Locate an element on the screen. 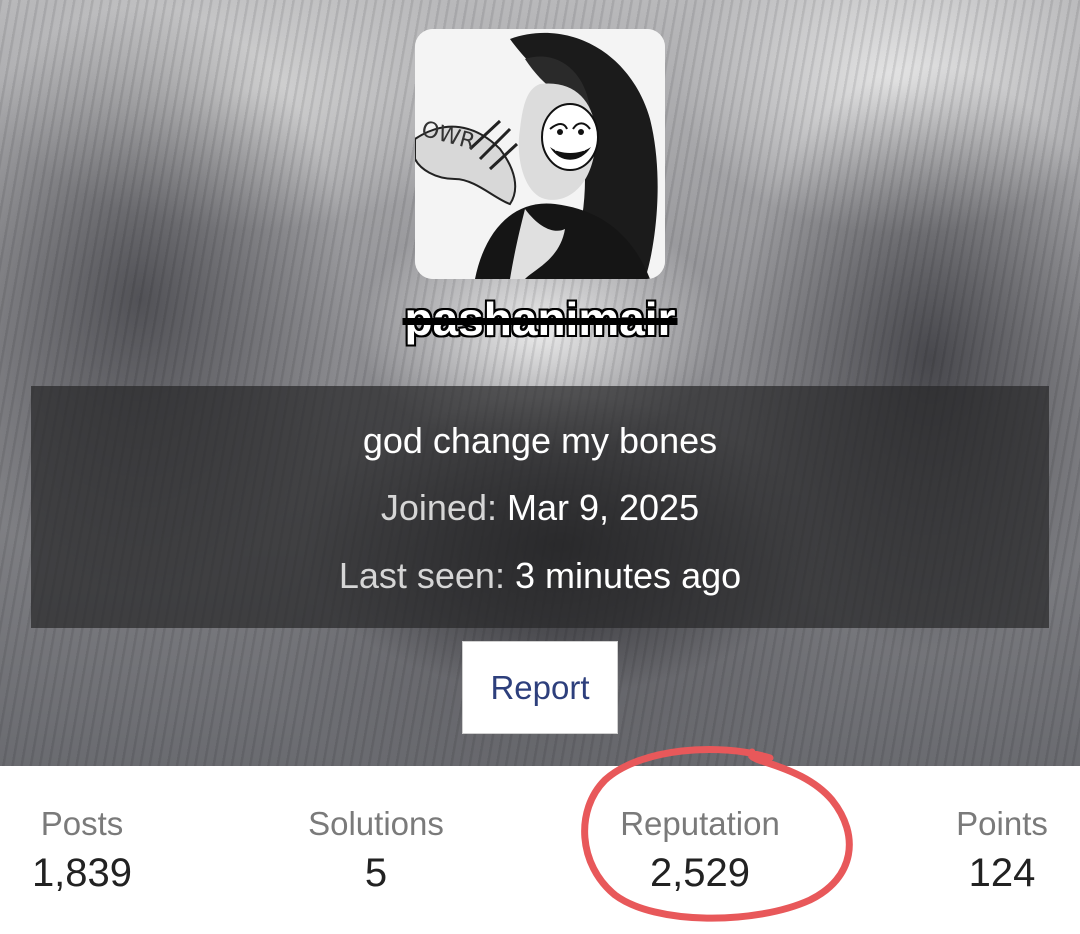 Image resolution: width=1080 pixels, height=934 pixels. last-seen-row: Last seen: 3 minutes ago is located at coordinates (540, 576).